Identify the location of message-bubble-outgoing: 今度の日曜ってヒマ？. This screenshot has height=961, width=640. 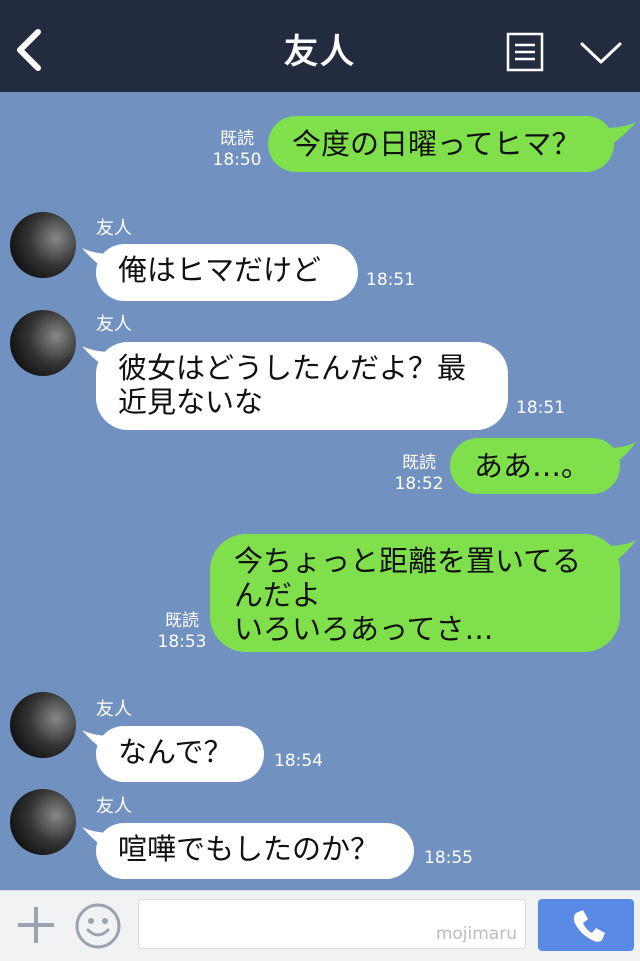
(441, 144).